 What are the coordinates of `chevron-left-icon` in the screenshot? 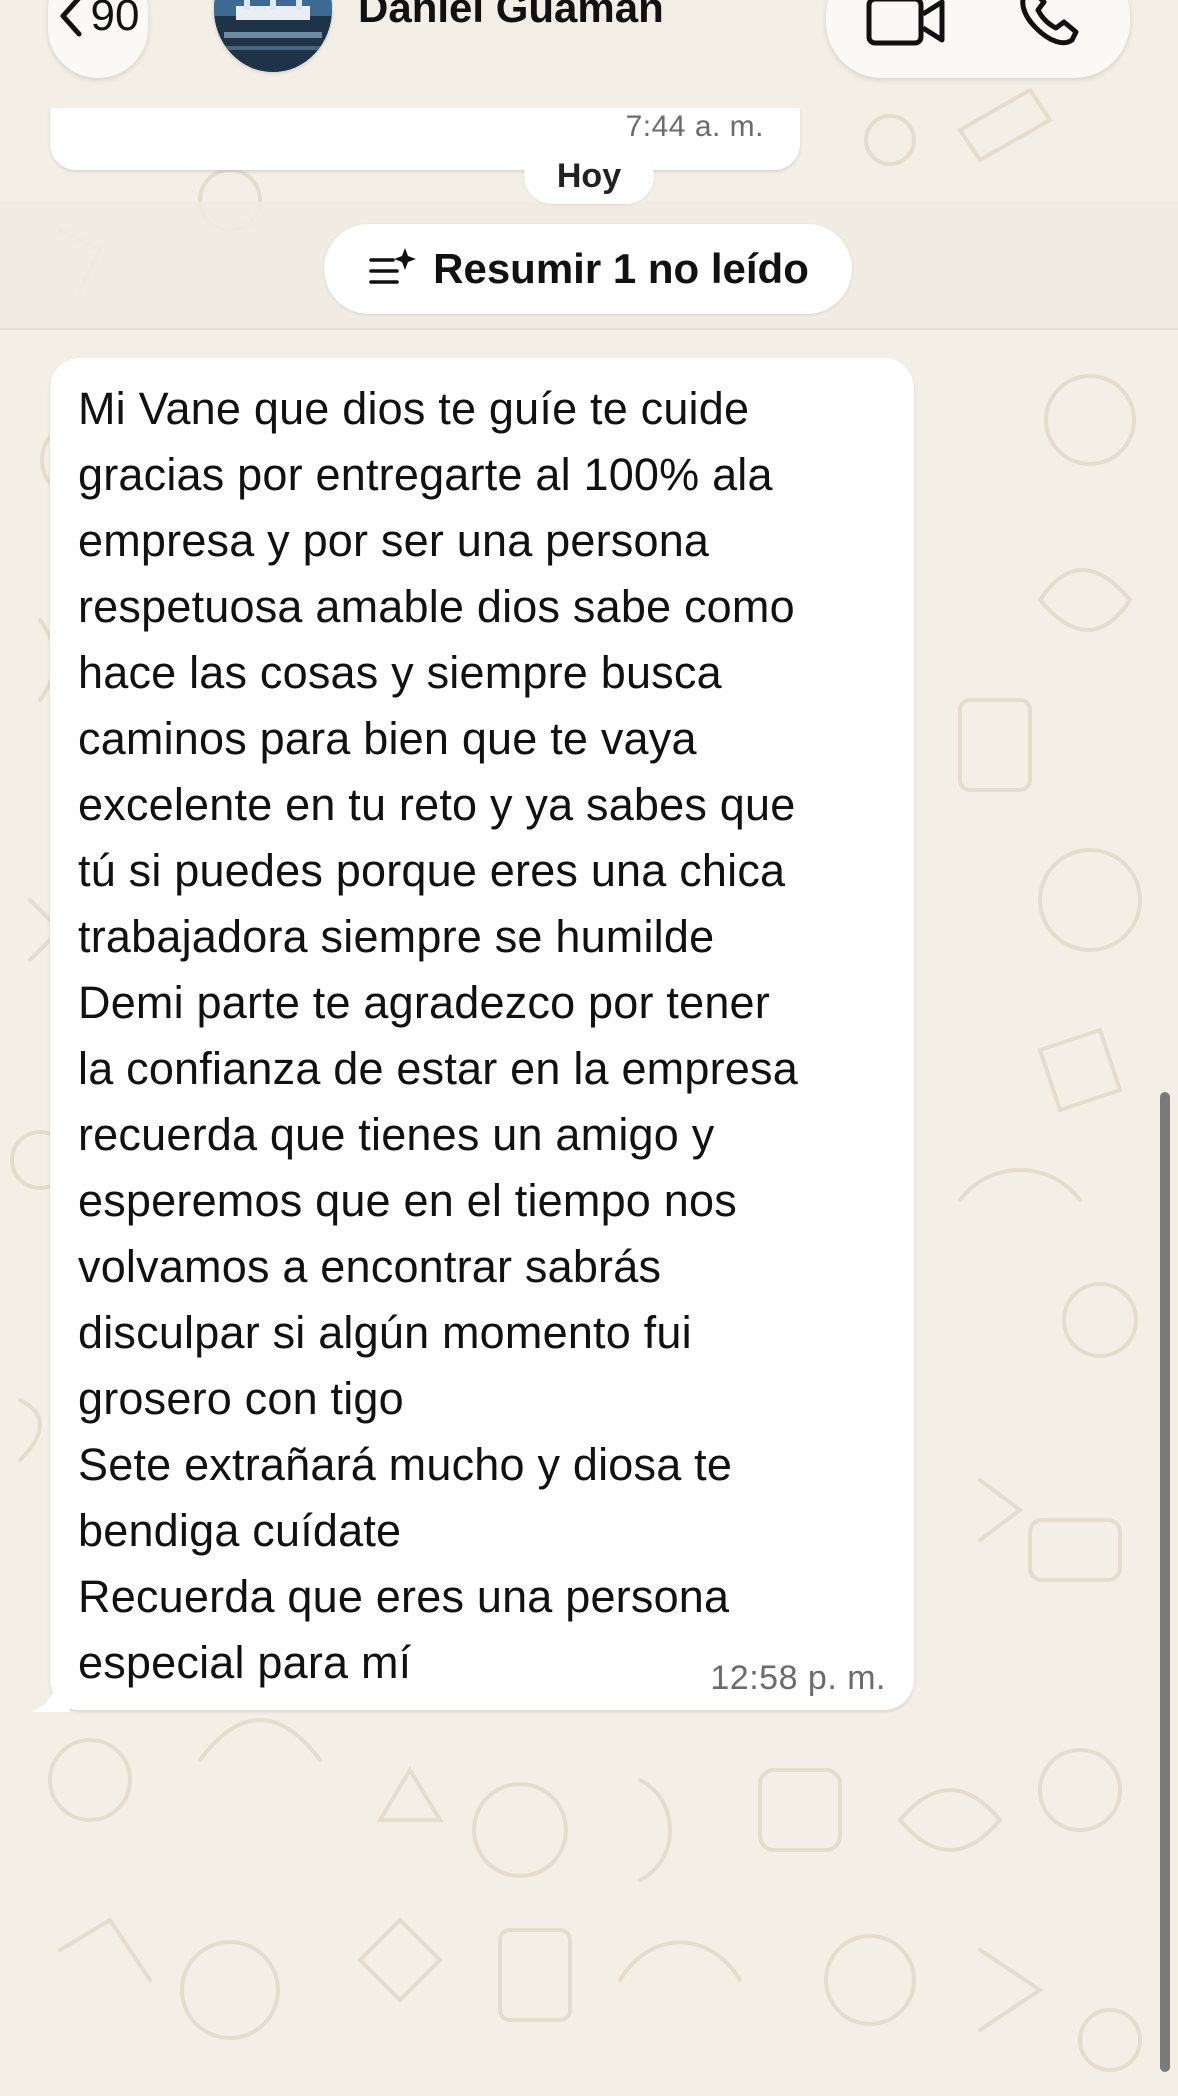 It's located at (71, 18).